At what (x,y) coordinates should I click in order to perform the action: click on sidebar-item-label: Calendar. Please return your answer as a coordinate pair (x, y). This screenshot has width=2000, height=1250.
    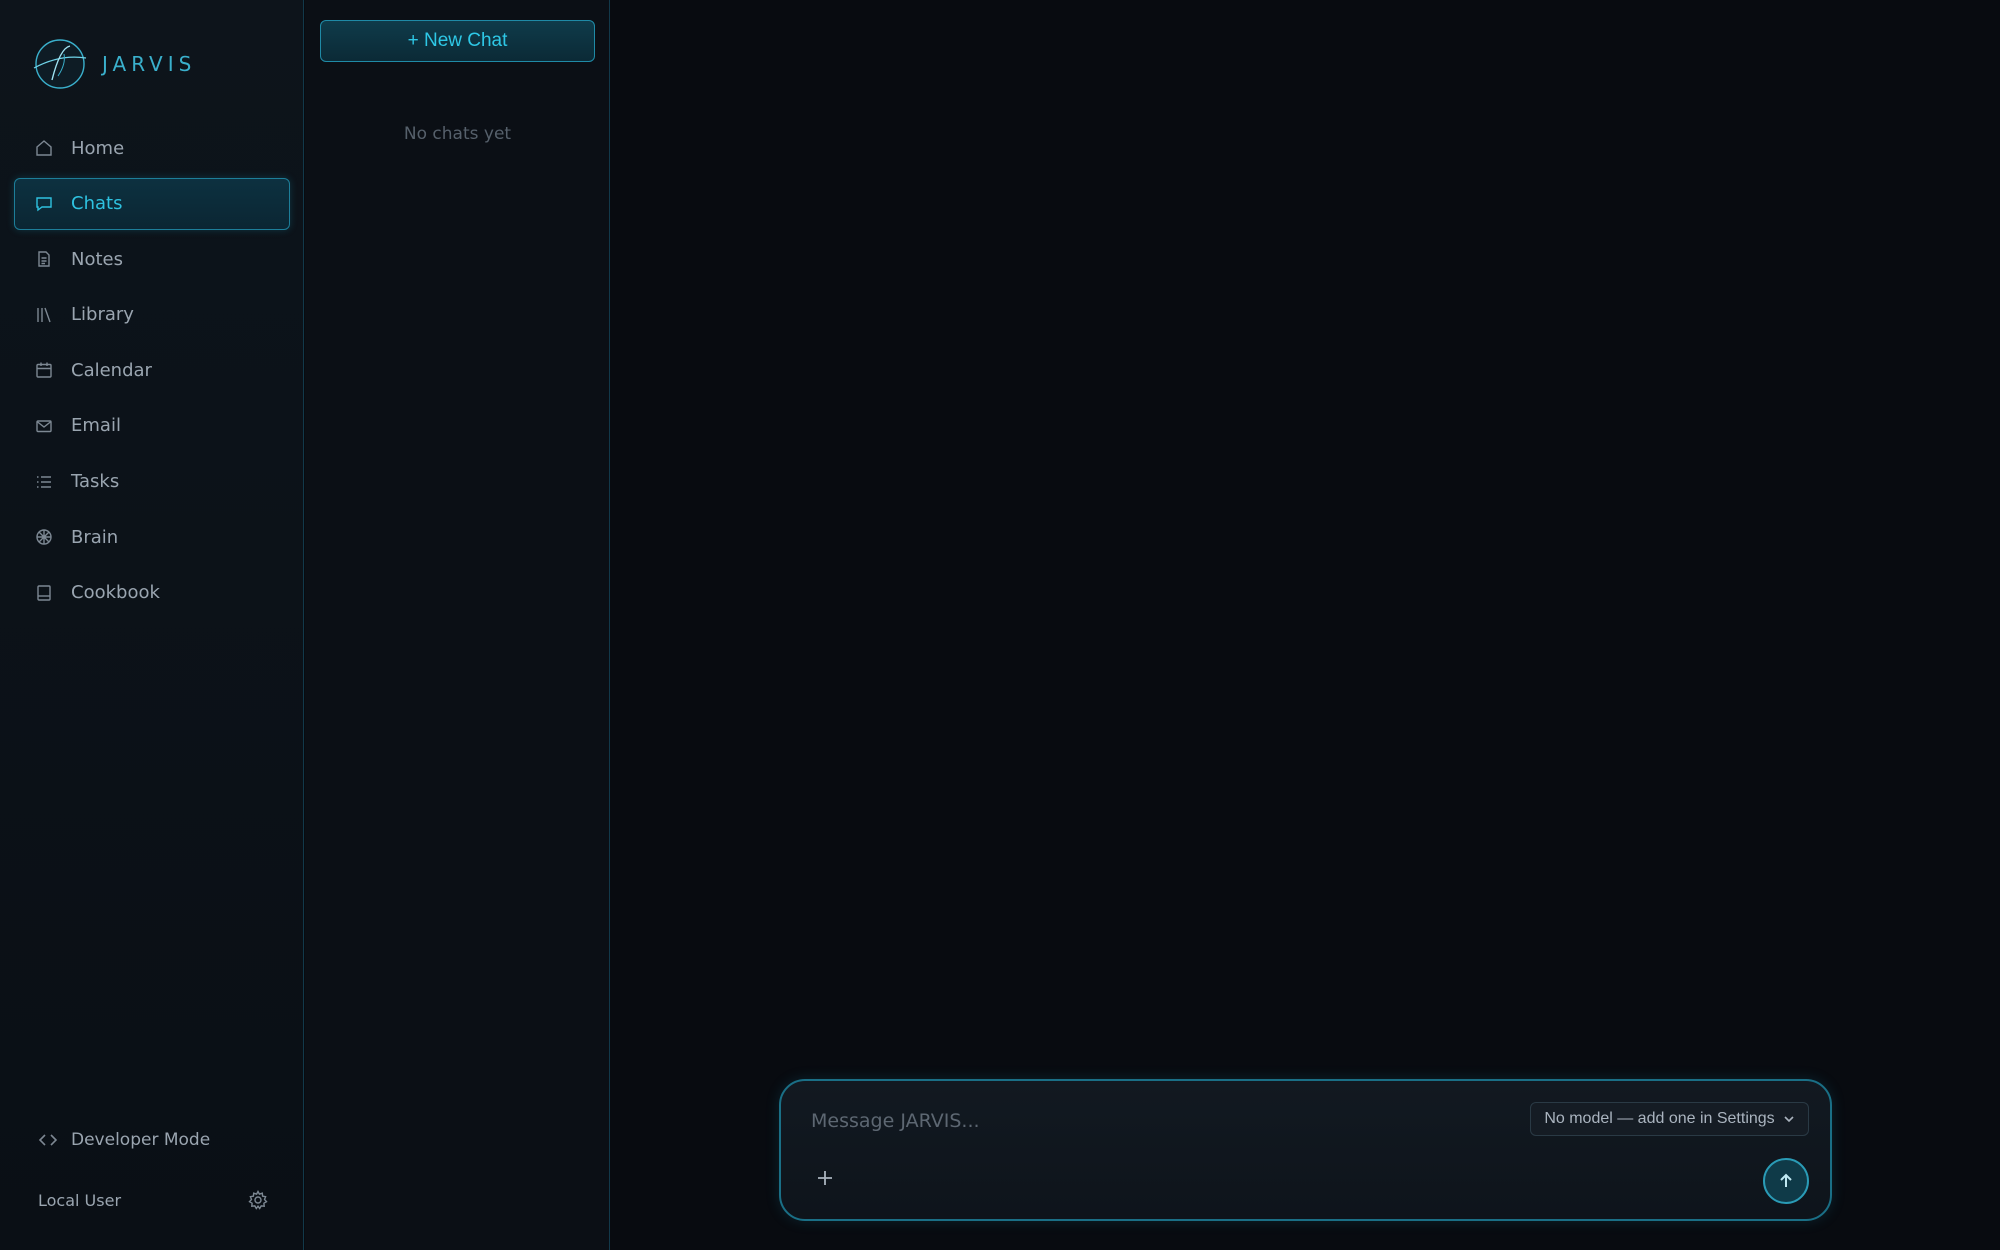
    Looking at the image, I should click on (111, 370).